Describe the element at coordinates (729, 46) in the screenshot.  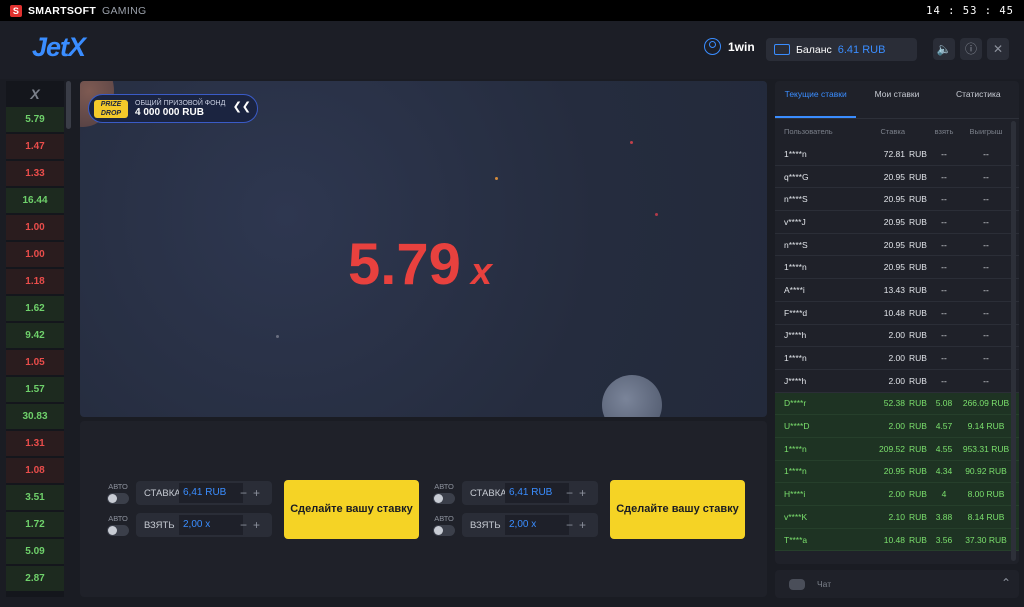
I see `user-account: 1win` at that location.